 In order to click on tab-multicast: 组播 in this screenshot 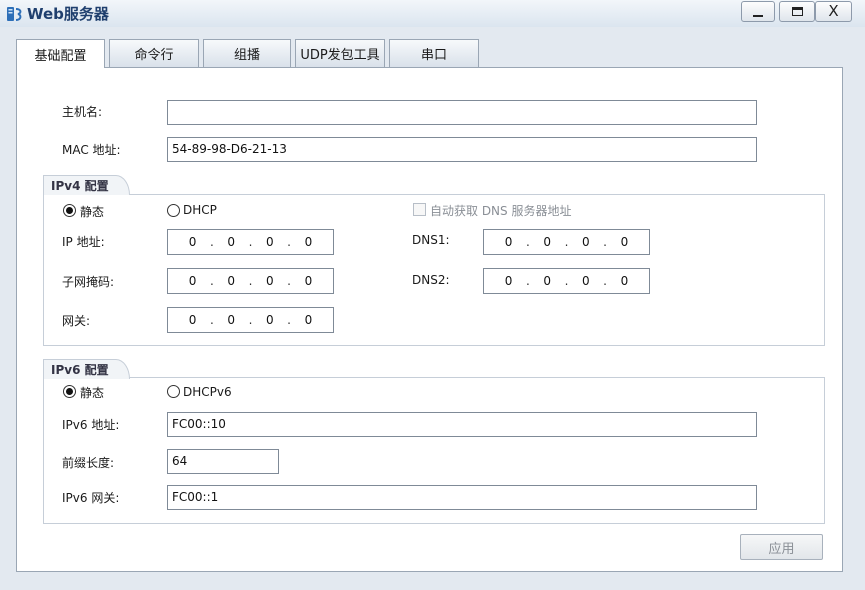, I will do `click(247, 53)`.